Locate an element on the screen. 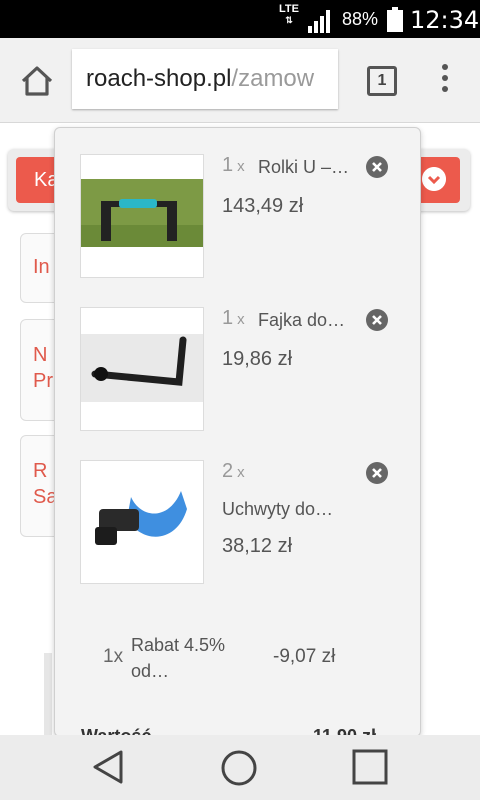 This screenshot has width=480, height=800. cart-item: 1x Rolki U –… 143,49 zł is located at coordinates (237, 219).